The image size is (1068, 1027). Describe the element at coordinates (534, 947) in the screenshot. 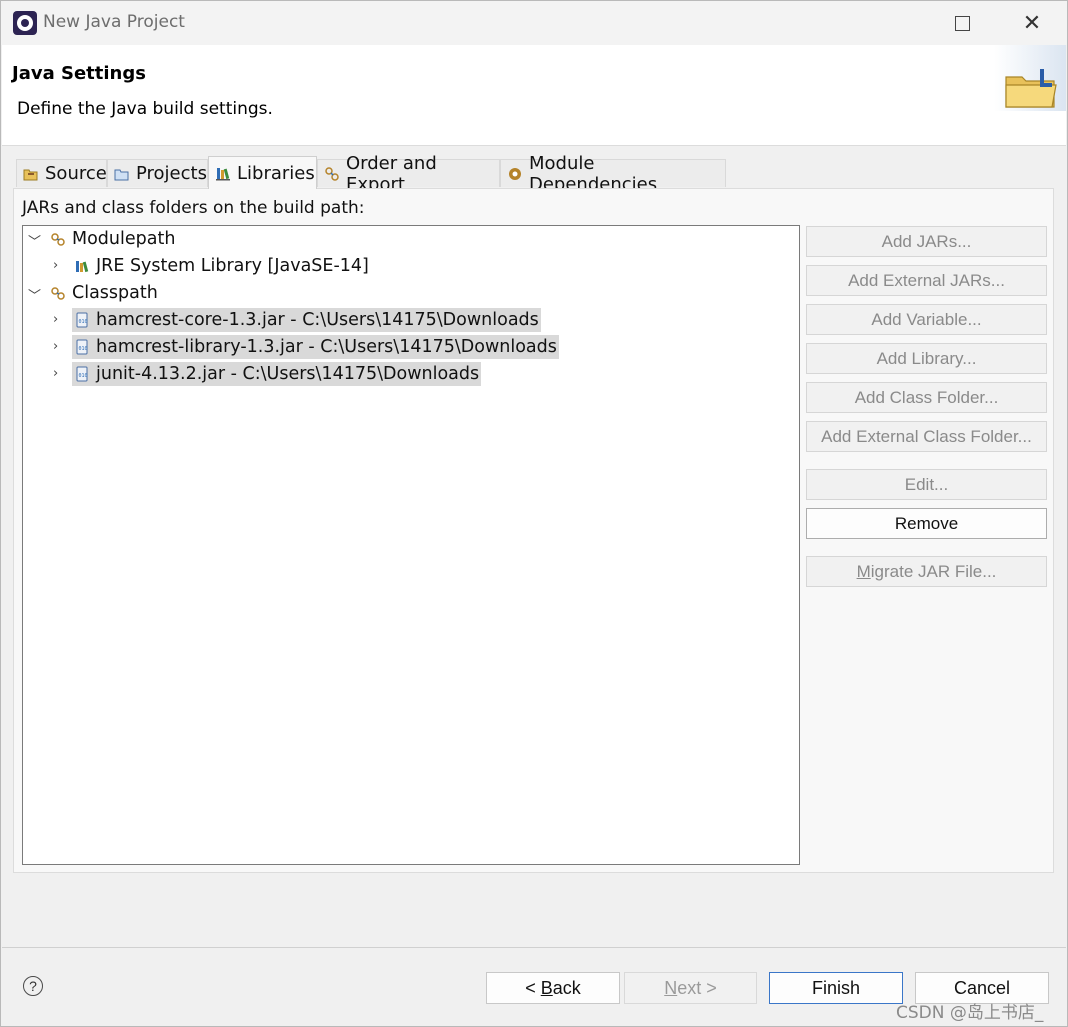

I see `footer-separator` at that location.